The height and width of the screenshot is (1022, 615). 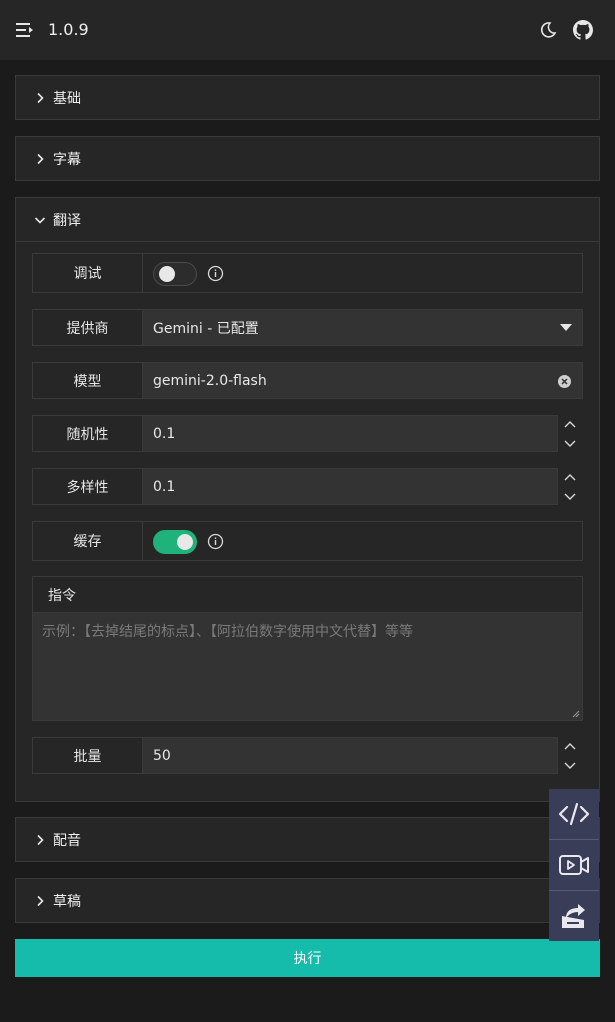 I want to click on debug-row: 调试, so click(x=307, y=273).